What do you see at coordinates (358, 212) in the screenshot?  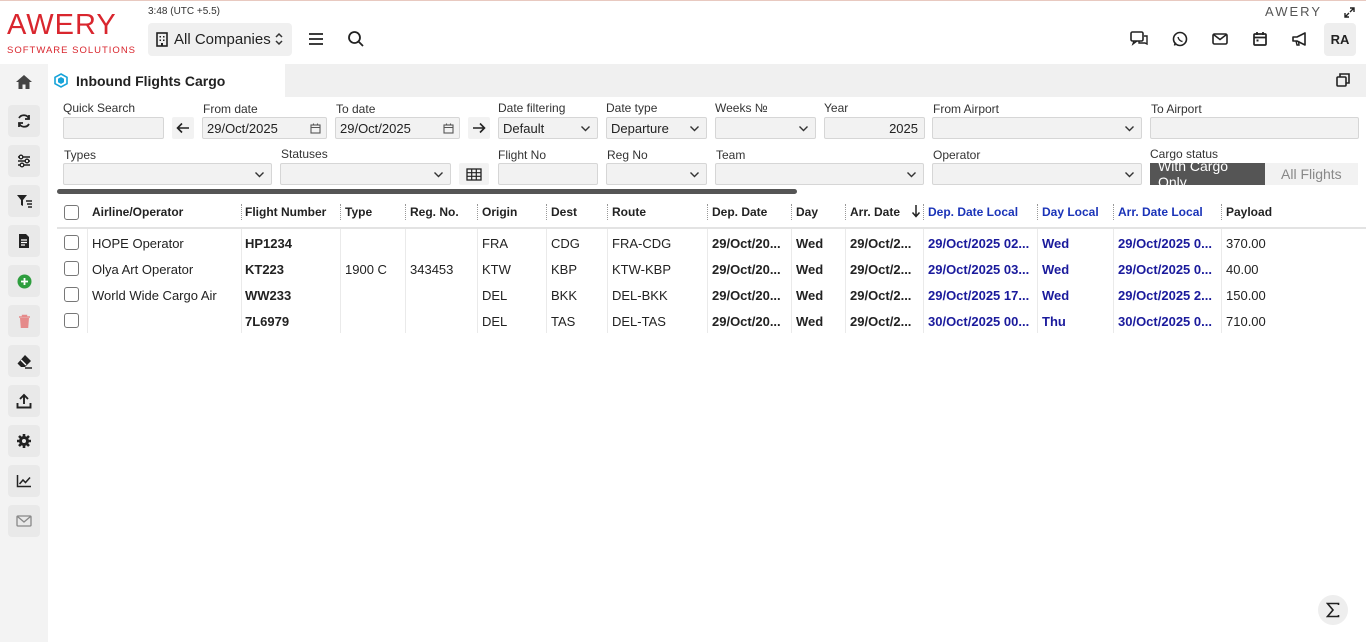 I see `col-type: Type` at bounding box center [358, 212].